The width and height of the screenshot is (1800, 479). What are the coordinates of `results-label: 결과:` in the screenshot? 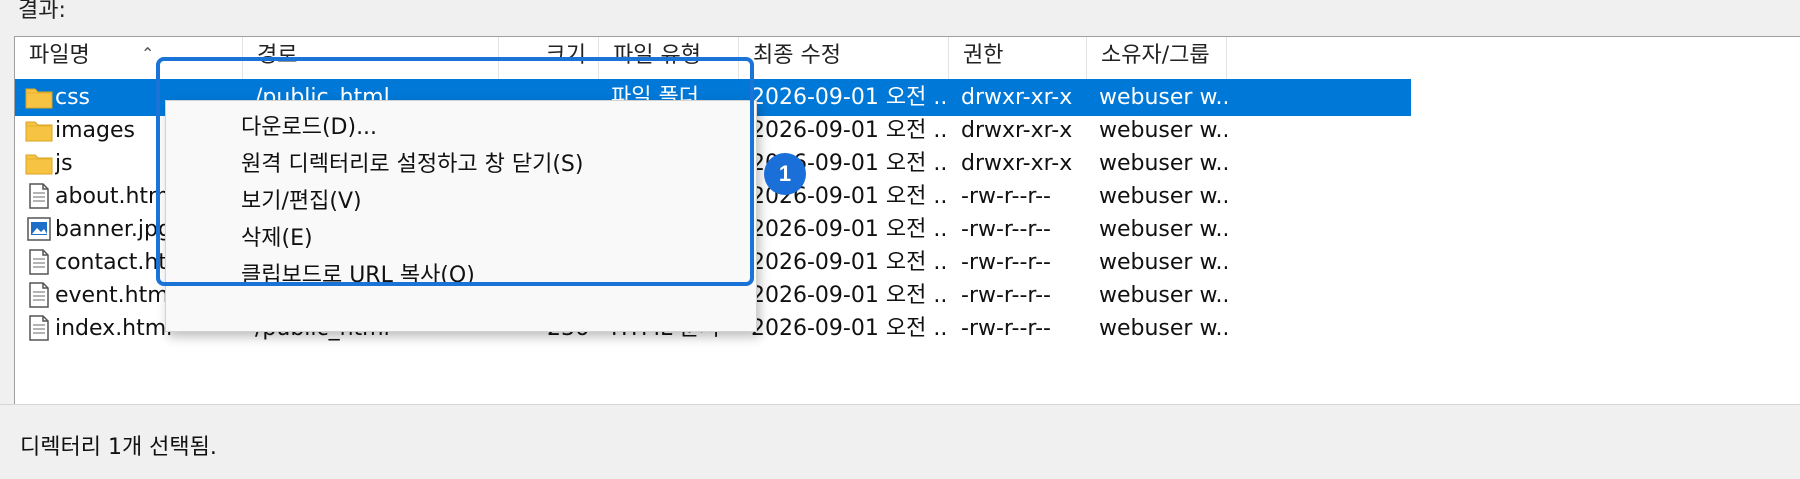 It's located at (42, 11).